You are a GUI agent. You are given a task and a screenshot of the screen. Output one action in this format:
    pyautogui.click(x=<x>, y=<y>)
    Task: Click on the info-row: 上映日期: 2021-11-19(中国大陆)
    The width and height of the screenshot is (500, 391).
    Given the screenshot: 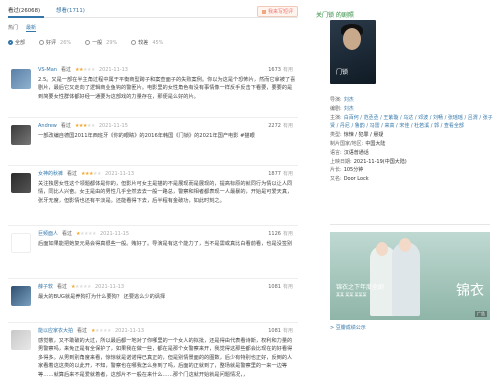 What is the action you would take?
    pyautogui.click(x=413, y=162)
    